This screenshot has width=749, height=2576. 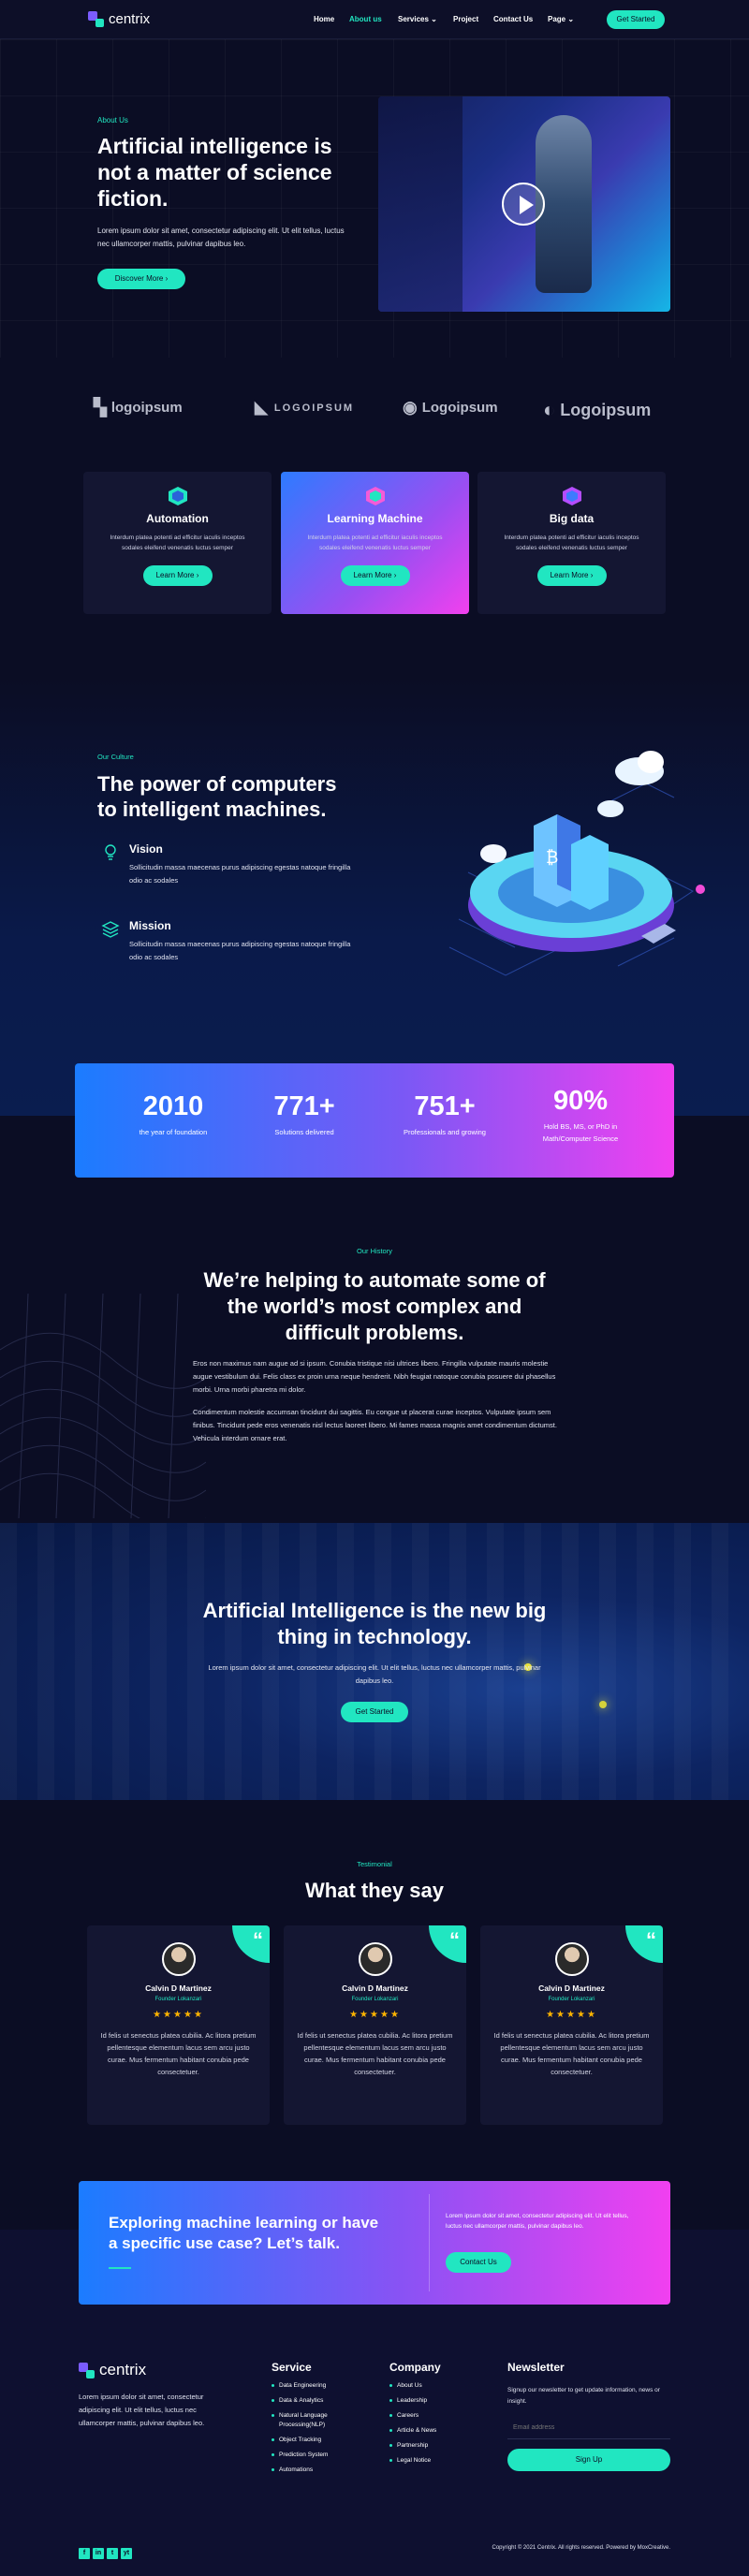 I want to click on footer-brand-logo: centrix, so click(x=112, y=2370).